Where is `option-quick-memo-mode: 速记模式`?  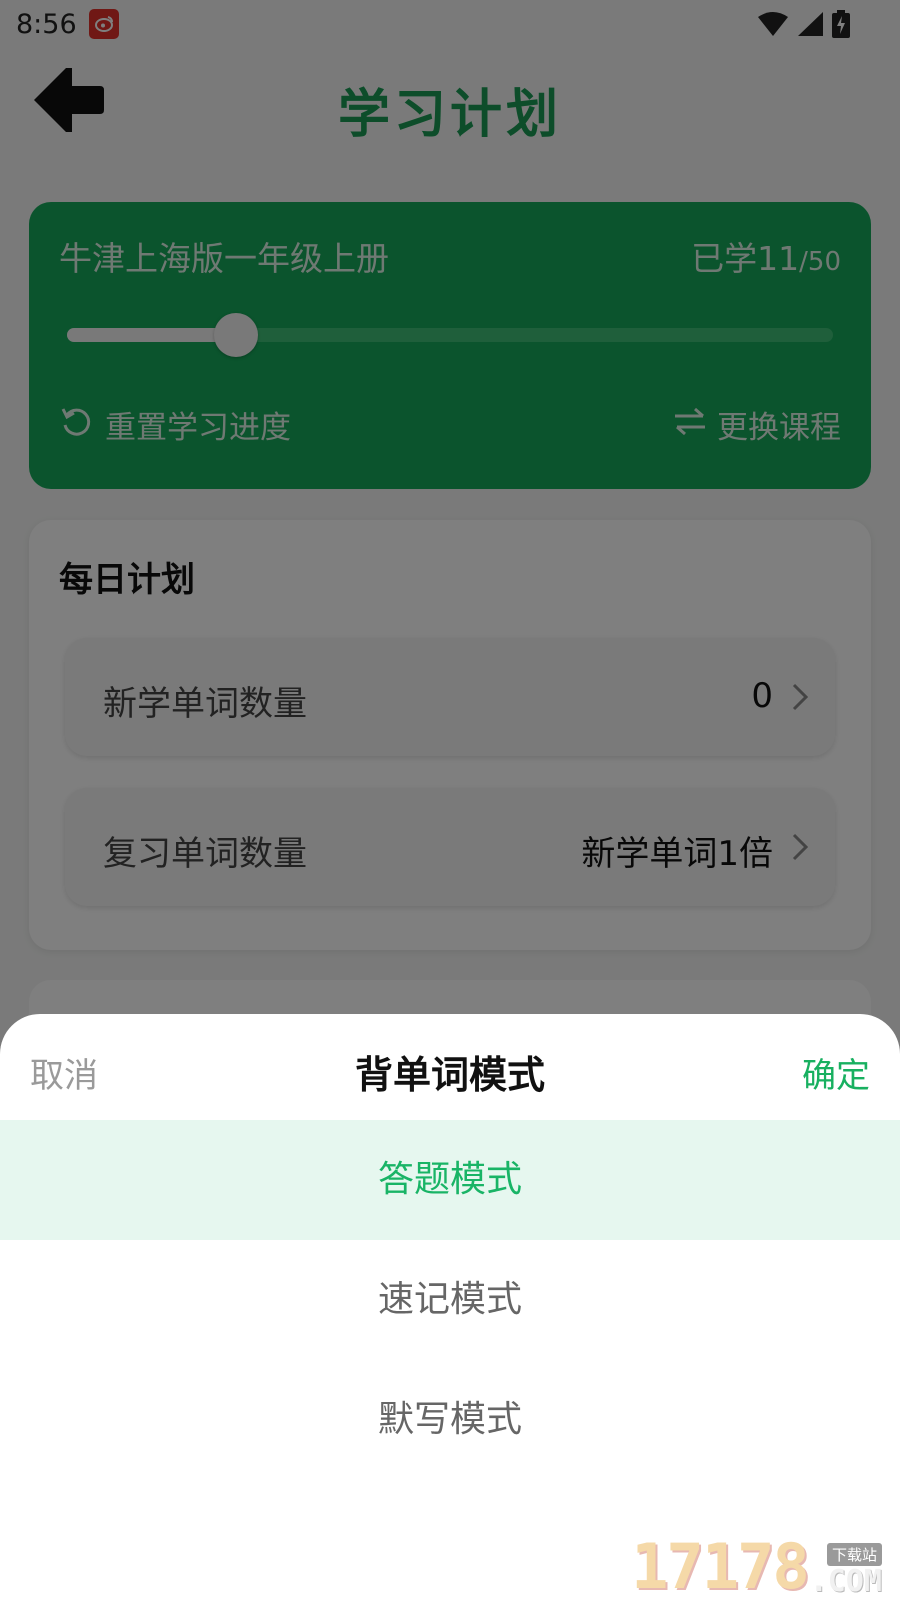 option-quick-memo-mode: 速记模式 is located at coordinates (450, 1300).